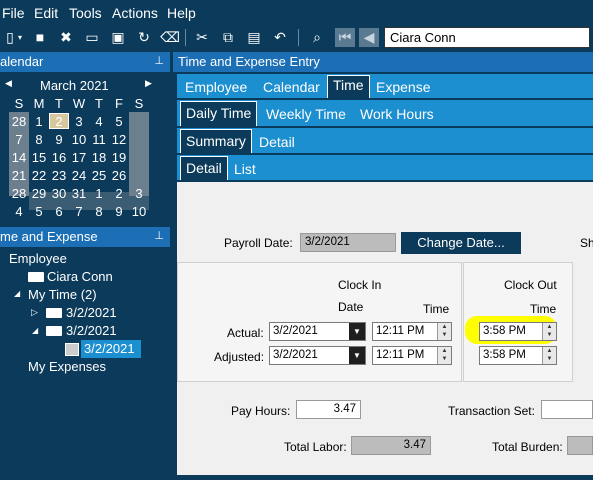 The image size is (593, 480). What do you see at coordinates (348, 86) in the screenshot?
I see `tab-time: Time` at bounding box center [348, 86].